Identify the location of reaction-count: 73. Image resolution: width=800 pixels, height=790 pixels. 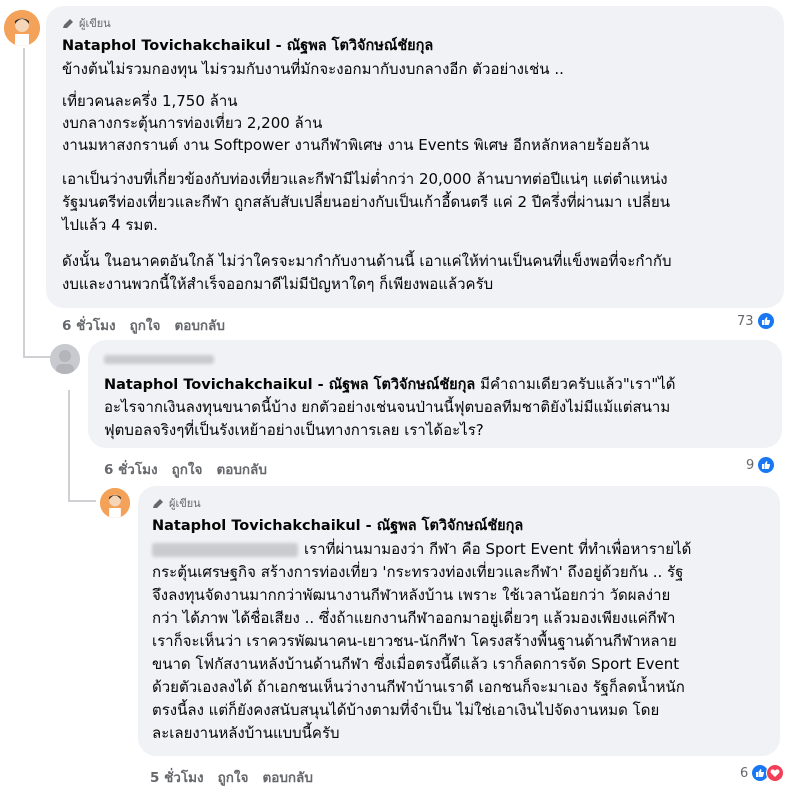
(756, 321).